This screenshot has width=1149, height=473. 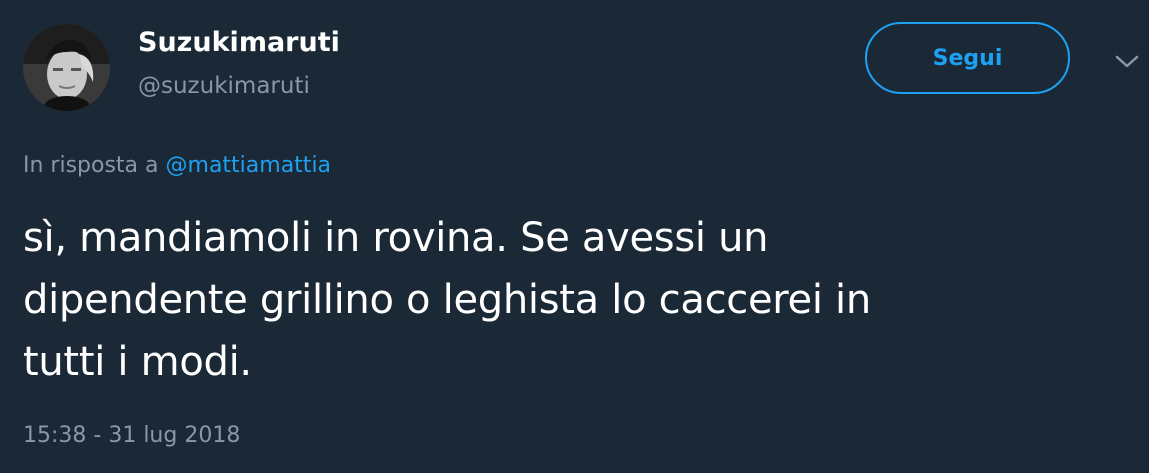 What do you see at coordinates (1127, 62) in the screenshot?
I see `chevron-down-icon` at bounding box center [1127, 62].